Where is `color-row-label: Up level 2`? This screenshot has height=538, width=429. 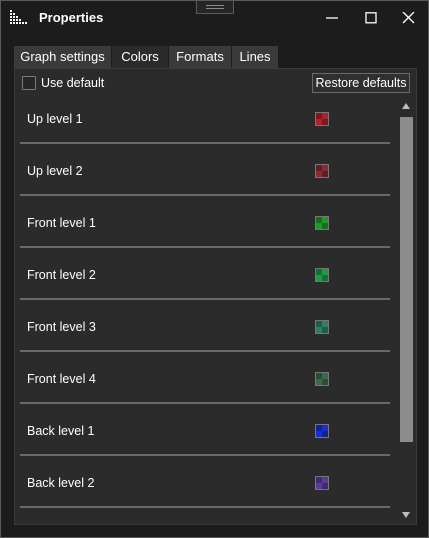
color-row-label: Up level 2 is located at coordinates (55, 171).